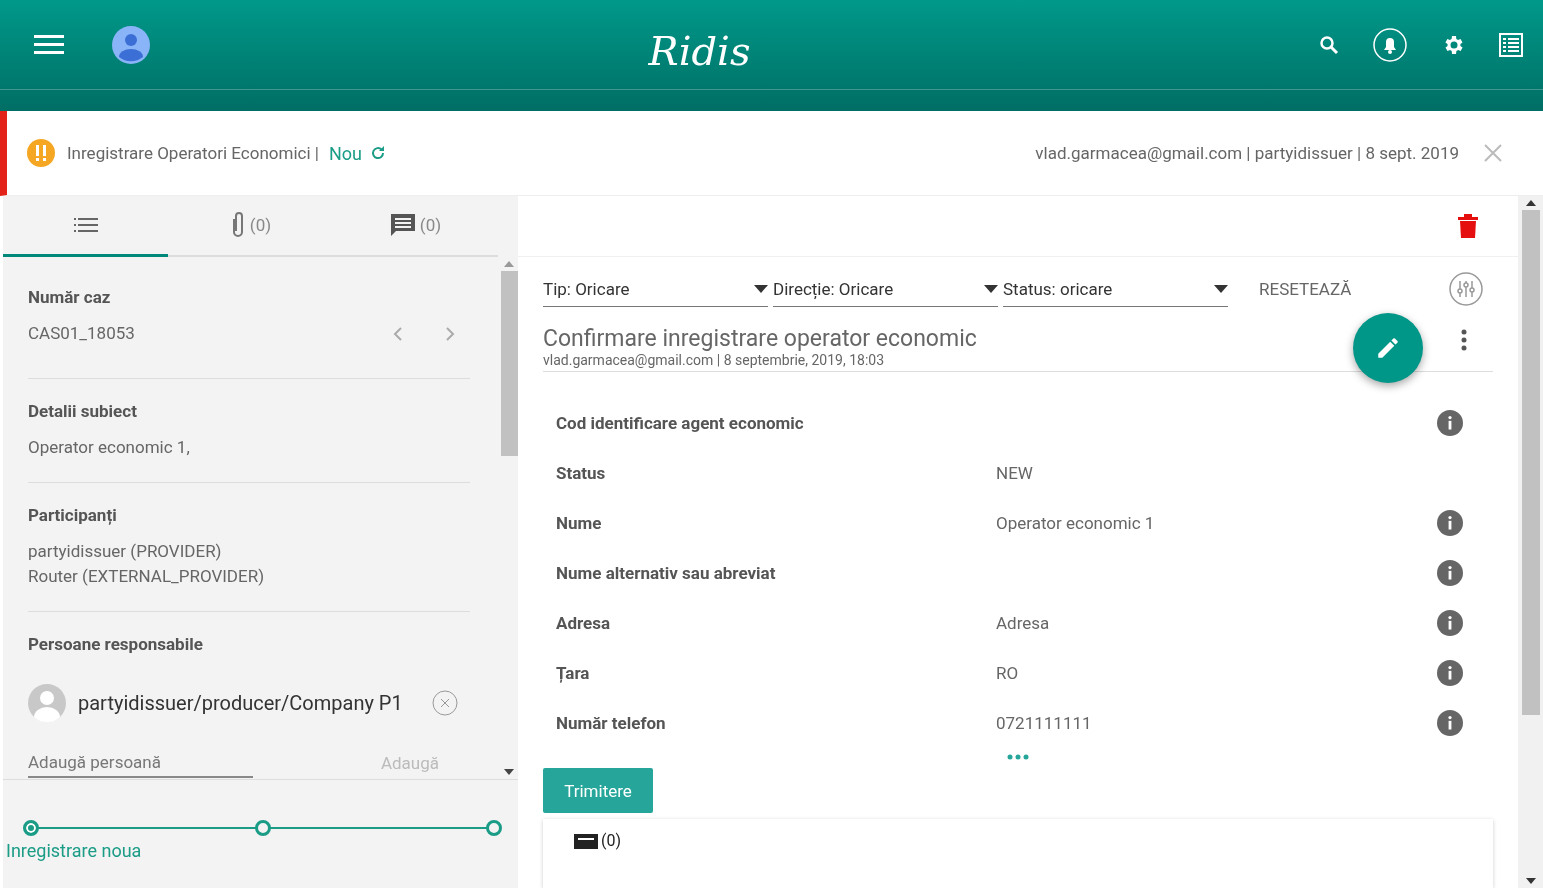 This screenshot has height=888, width=1543. Describe the element at coordinates (573, 673) in the screenshot. I see `field-label: Țara` at that location.